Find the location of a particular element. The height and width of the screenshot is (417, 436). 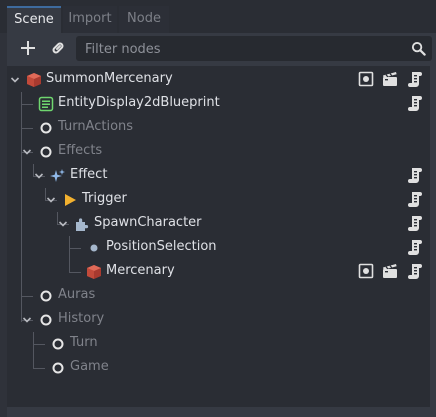

instance-scene-button is located at coordinates (58, 48).